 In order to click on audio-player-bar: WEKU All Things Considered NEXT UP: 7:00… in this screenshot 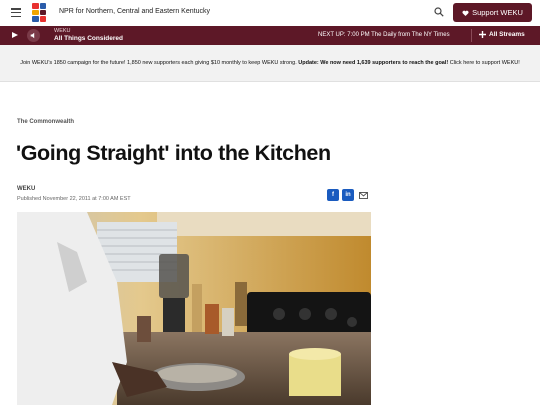, I will do `click(270, 35)`.